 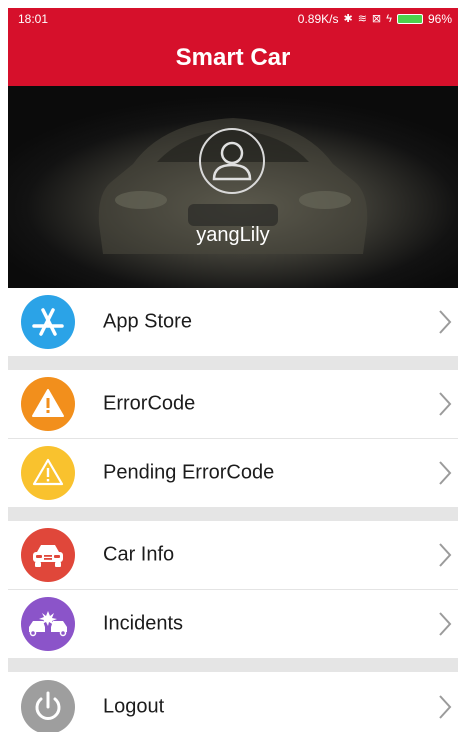 What do you see at coordinates (33, 19) in the screenshot?
I see `status-time: 18:01` at bounding box center [33, 19].